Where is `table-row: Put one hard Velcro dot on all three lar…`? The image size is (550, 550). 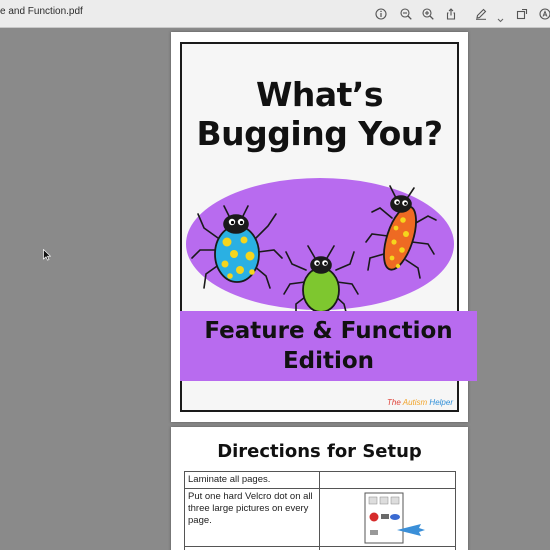
table-row: Put one hard Velcro dot on all three lar… is located at coordinates (319, 517).